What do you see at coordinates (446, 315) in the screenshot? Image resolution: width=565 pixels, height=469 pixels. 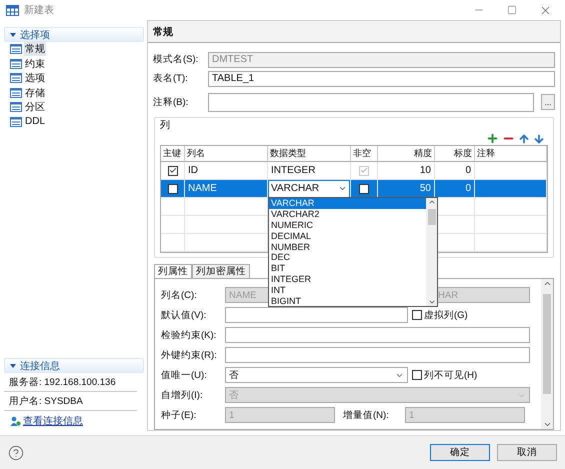 I see `checkbox-label: 虚拟列(G)` at bounding box center [446, 315].